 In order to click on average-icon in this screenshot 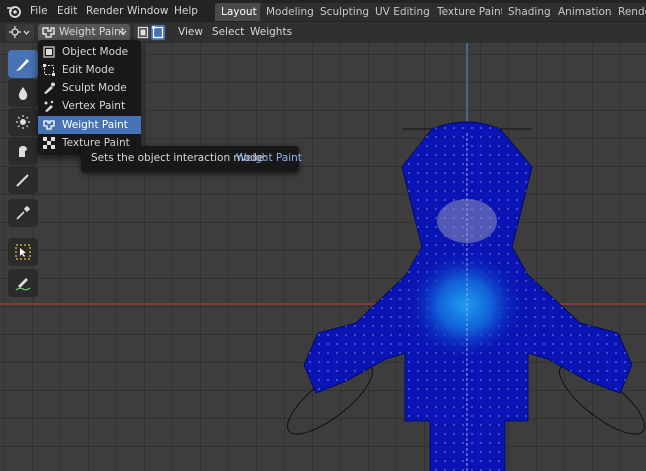, I will do `click(23, 122)`.